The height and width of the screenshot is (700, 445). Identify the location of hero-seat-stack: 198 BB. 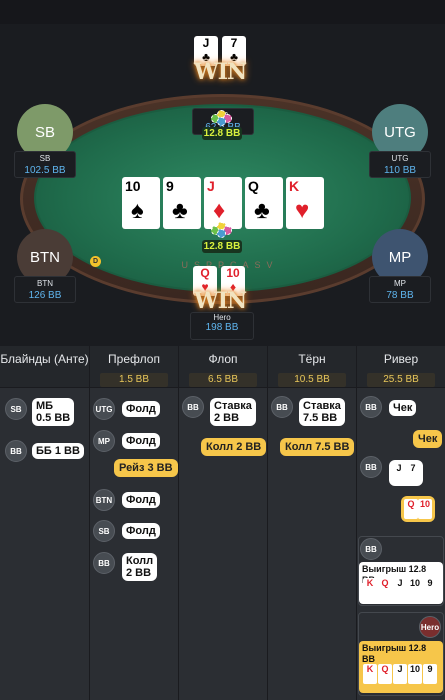
(222, 327).